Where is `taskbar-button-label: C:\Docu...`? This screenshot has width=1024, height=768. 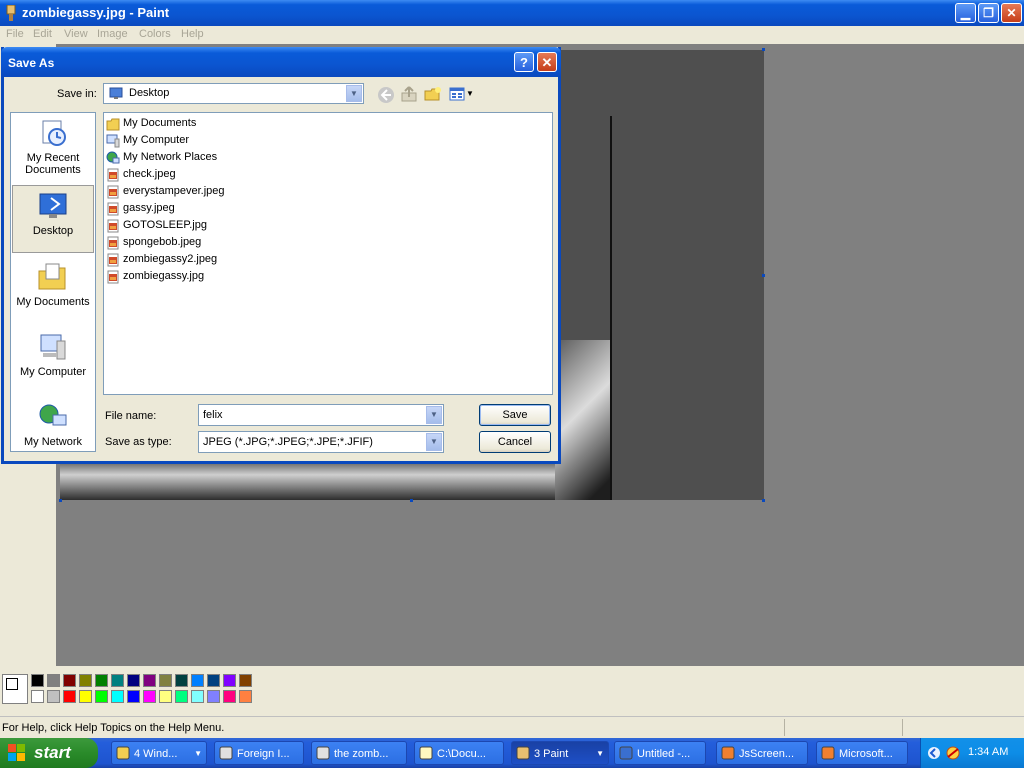 taskbar-button-label: C:\Docu... is located at coordinates (461, 754).